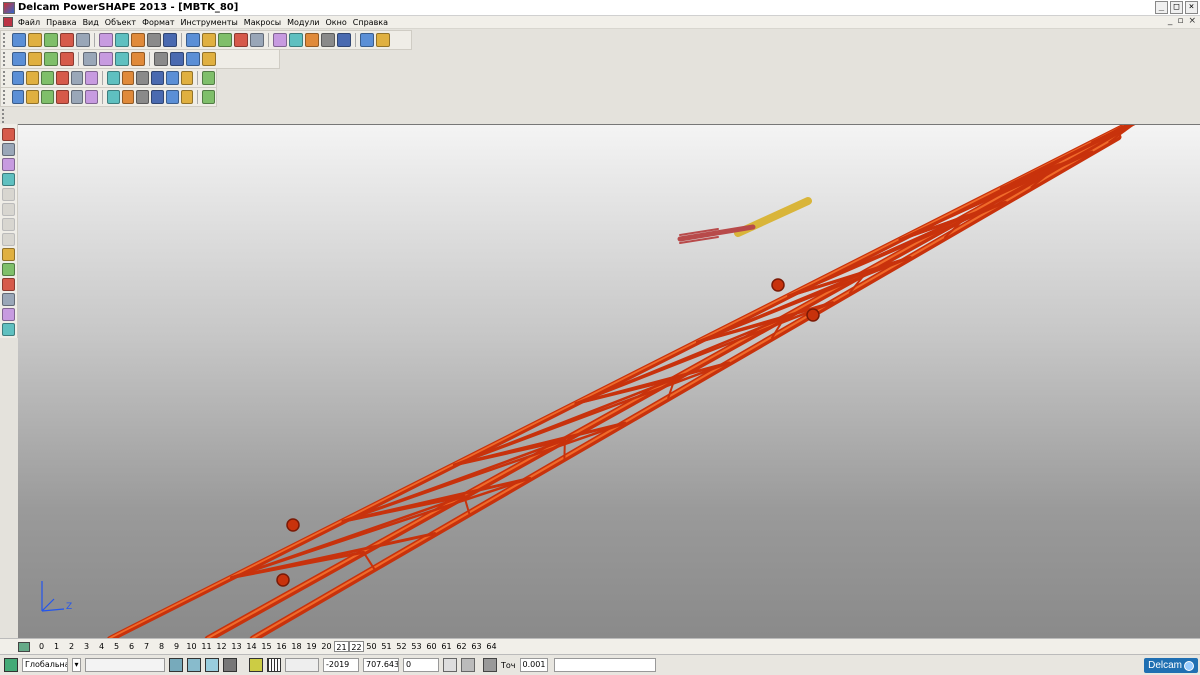 This screenshot has width=1200, height=675. Describe the element at coordinates (62, 97) in the screenshot. I see `offset-icon` at that location.